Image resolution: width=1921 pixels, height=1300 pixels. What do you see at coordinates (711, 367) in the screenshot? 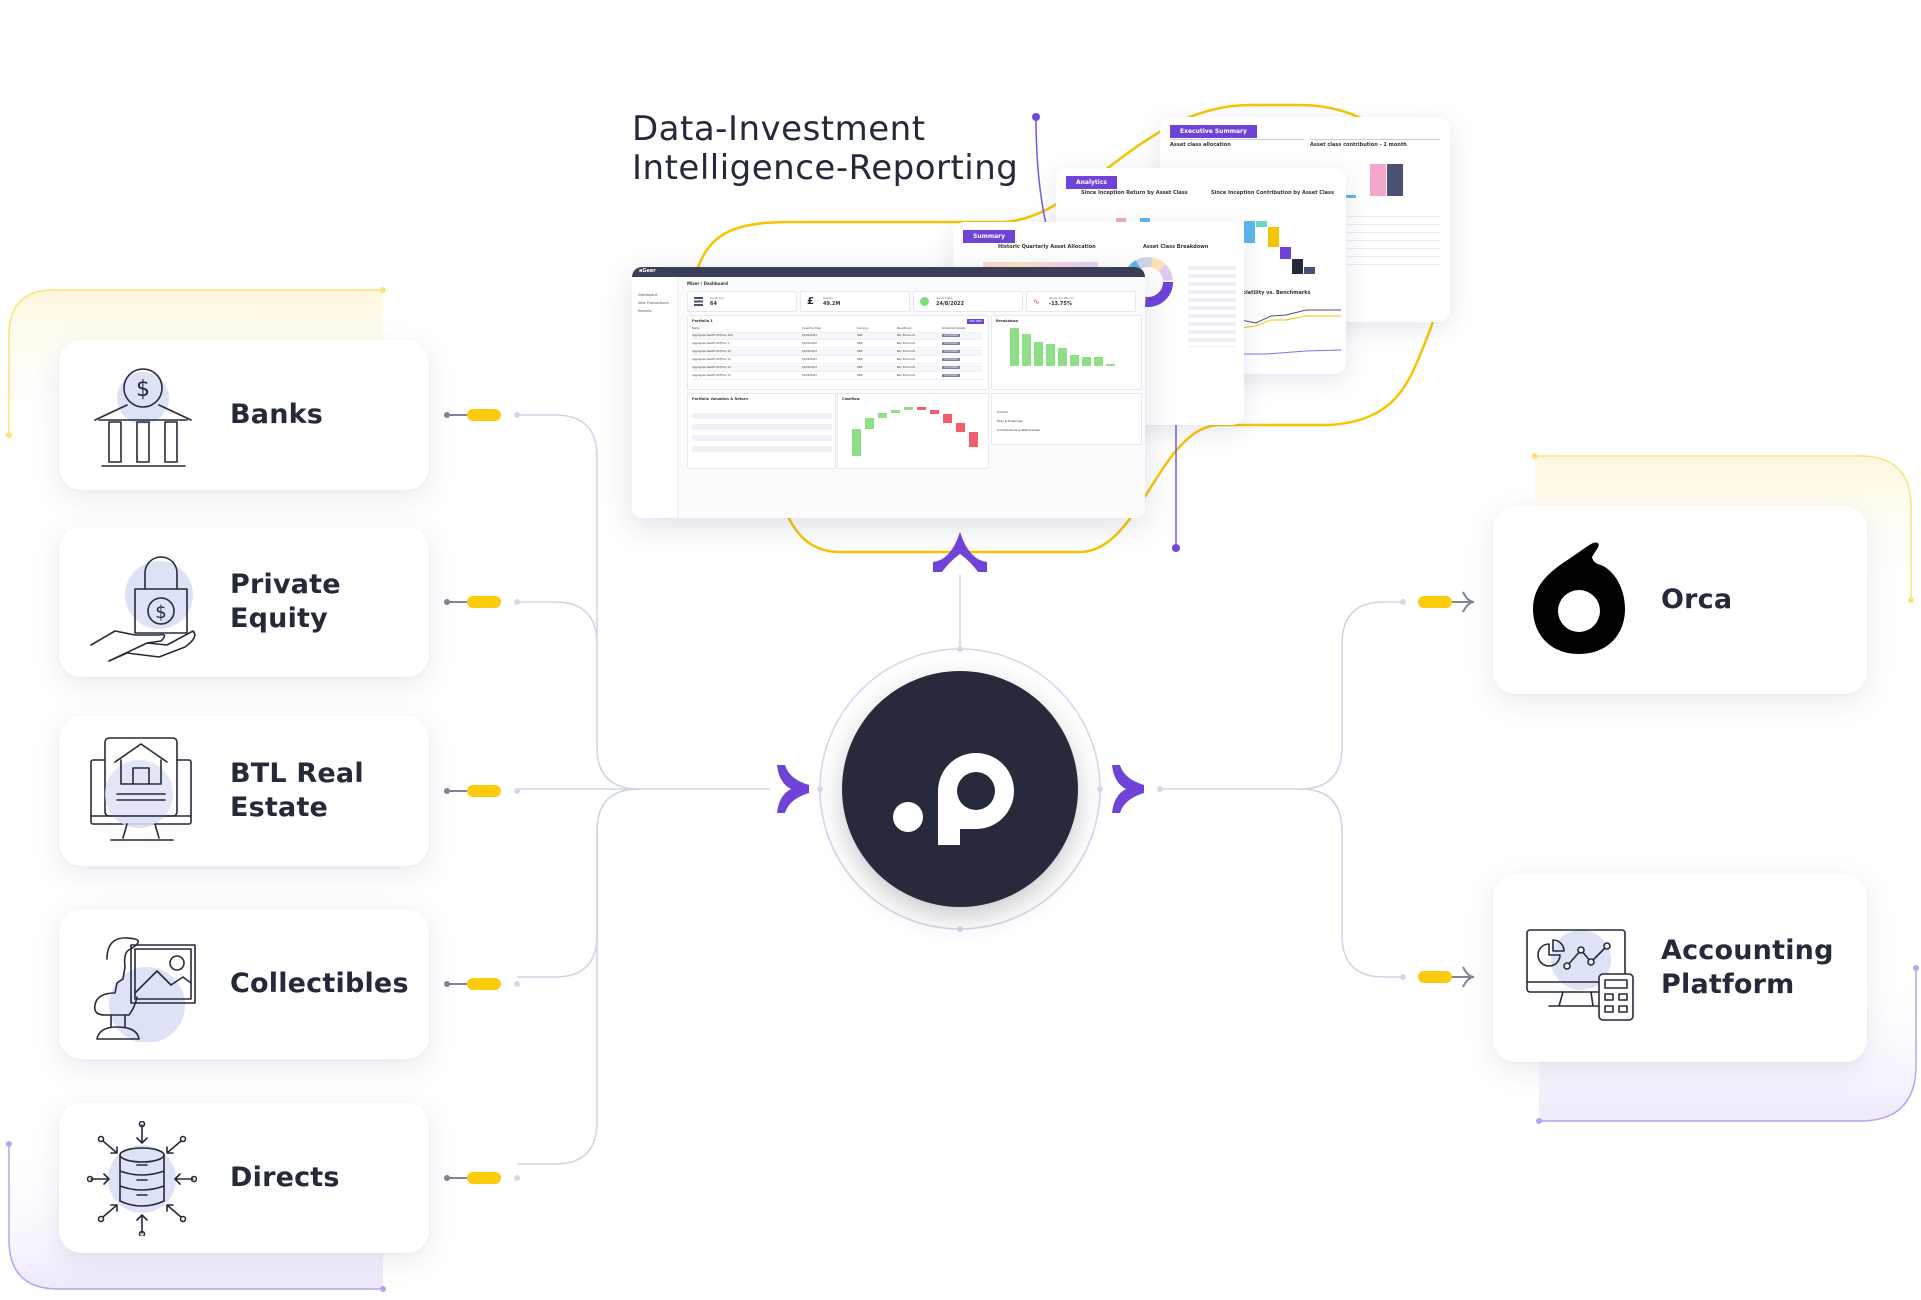
I see `table-cell: Aggregate Wealth Portfolio 12` at bounding box center [711, 367].